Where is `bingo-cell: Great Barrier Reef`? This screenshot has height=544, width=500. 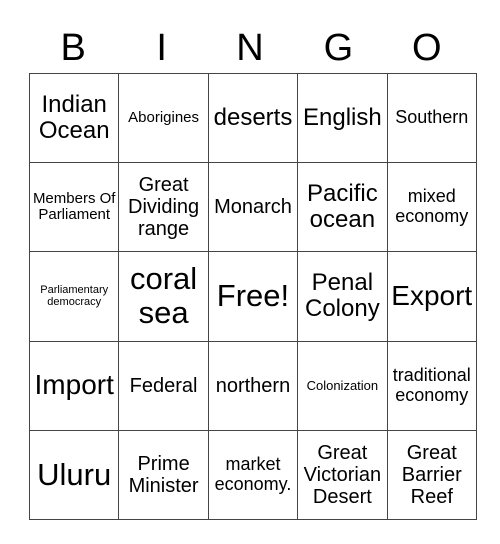 bingo-cell: Great Barrier Reef is located at coordinates (431, 474).